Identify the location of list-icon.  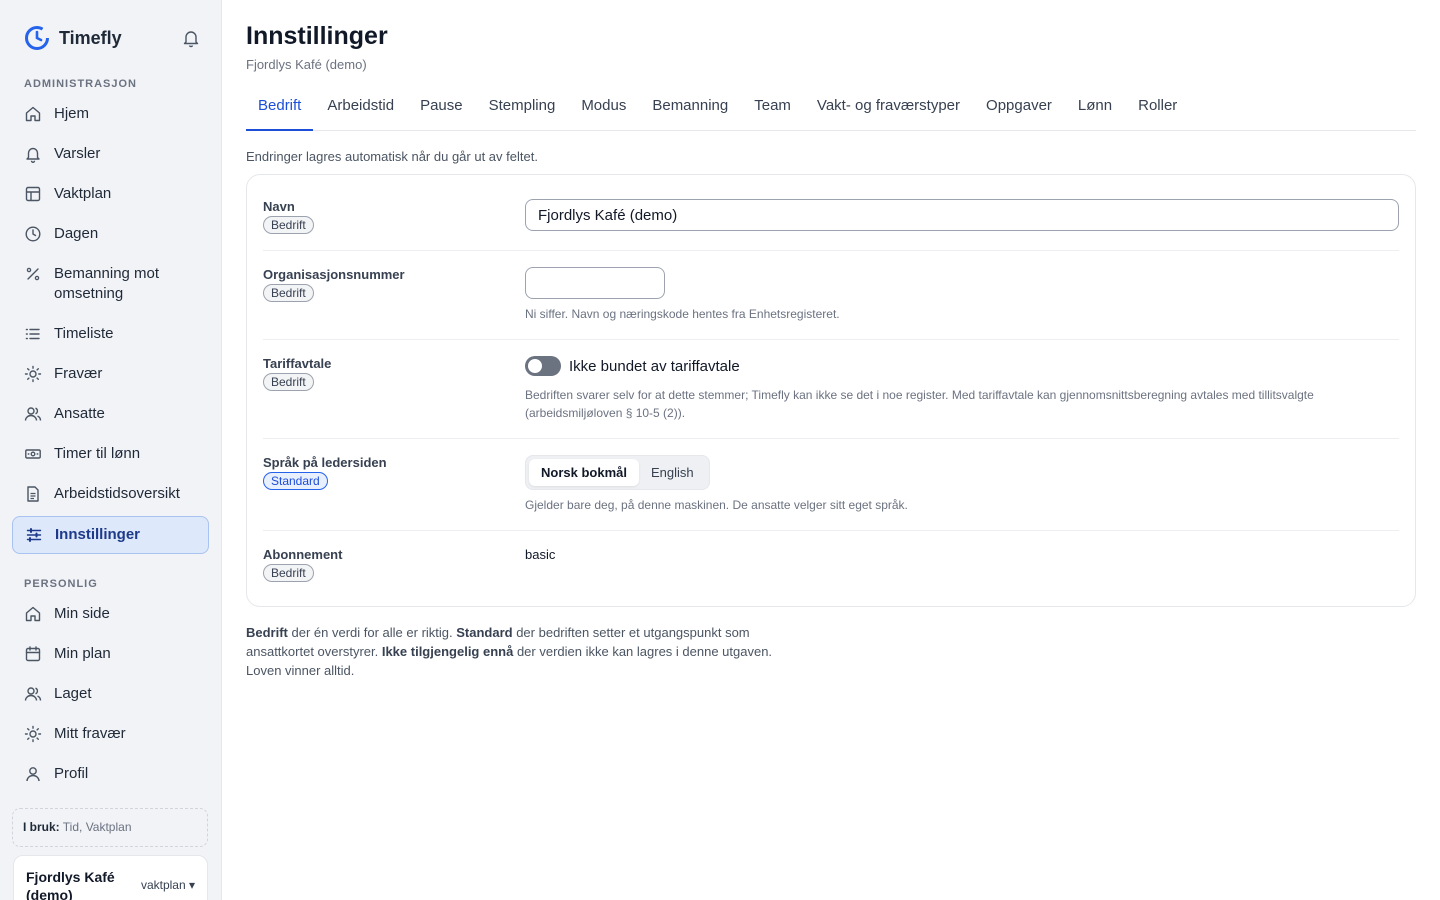
(32, 334).